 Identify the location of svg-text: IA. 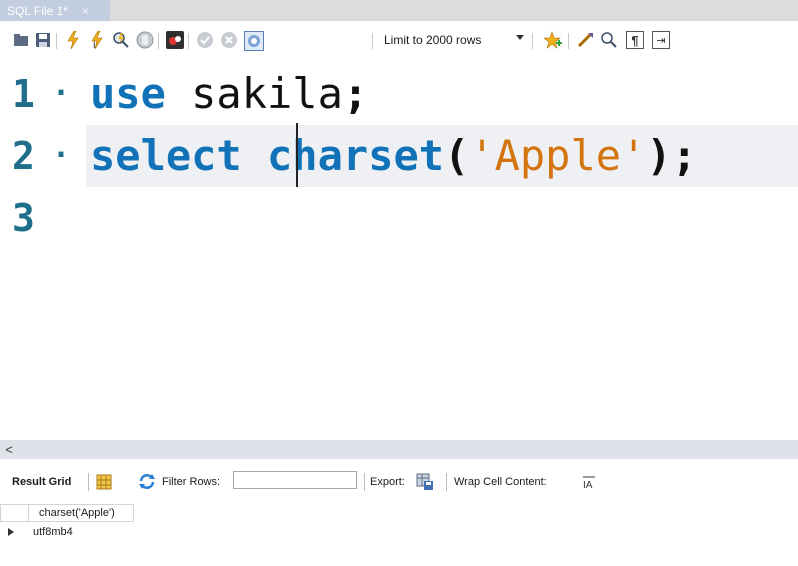
(588, 484).